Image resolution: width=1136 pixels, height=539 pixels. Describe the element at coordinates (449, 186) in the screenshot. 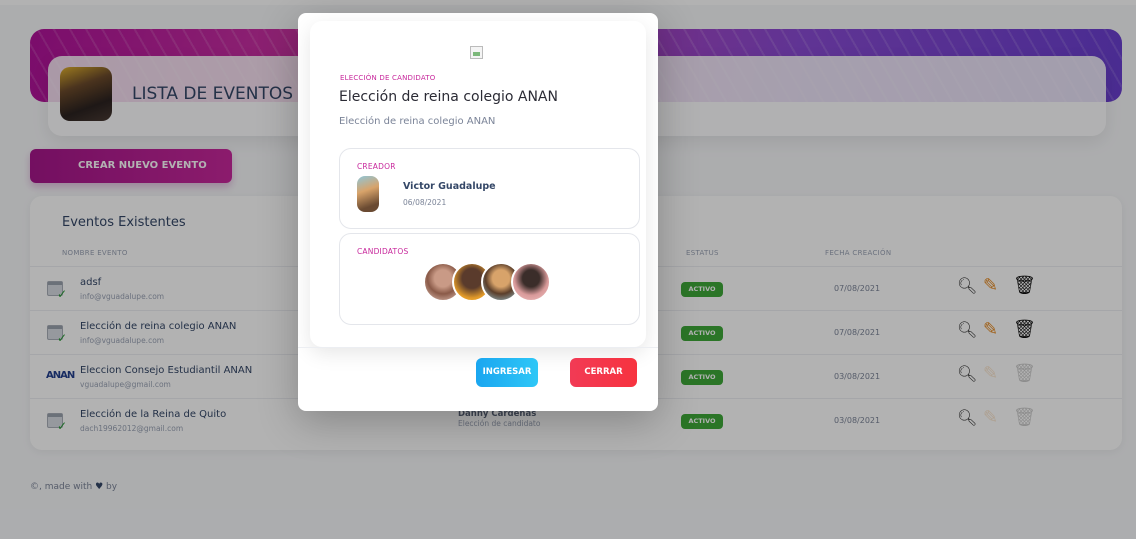

I see `creator-name: Victor Guadalupe` at that location.